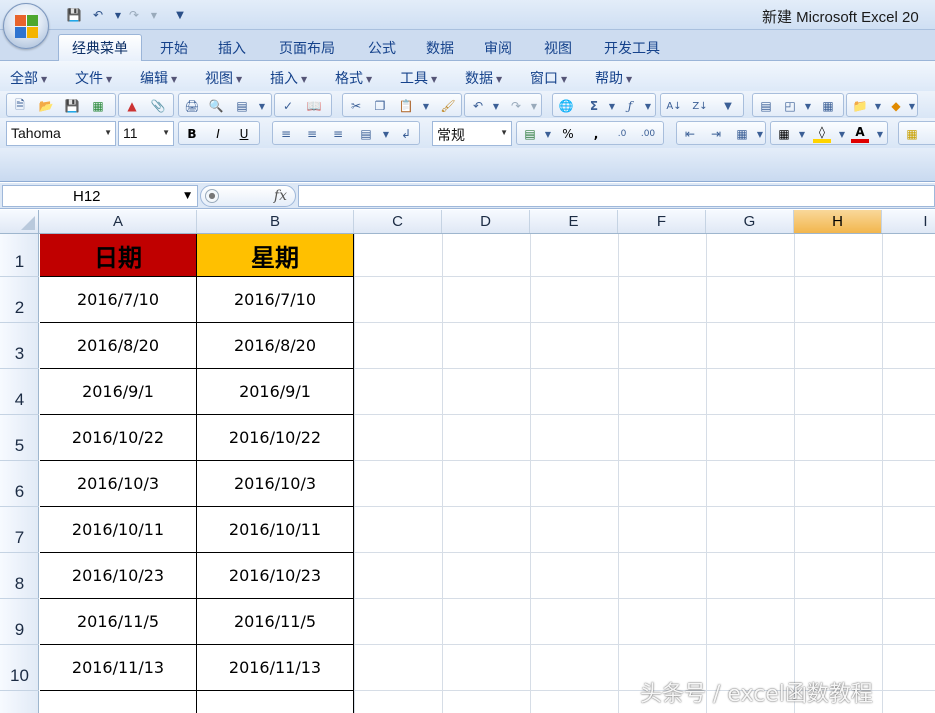  What do you see at coordinates (912, 134) in the screenshot?
I see `style-gallery-icon: ▦` at bounding box center [912, 134].